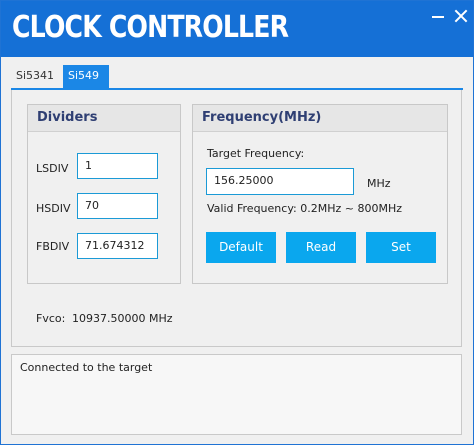 The height and width of the screenshot is (445, 474). Describe the element at coordinates (36, 77) in the screenshot. I see `tab-si5341: Si5341` at that location.